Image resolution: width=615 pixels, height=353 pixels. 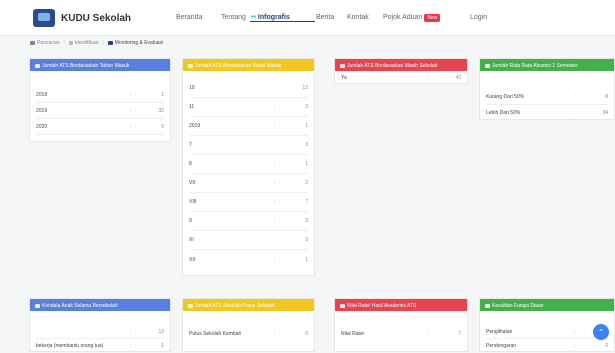 What do you see at coordinates (100, 127) in the screenshot?
I see `table-row: 2020: 5` at bounding box center [100, 127].